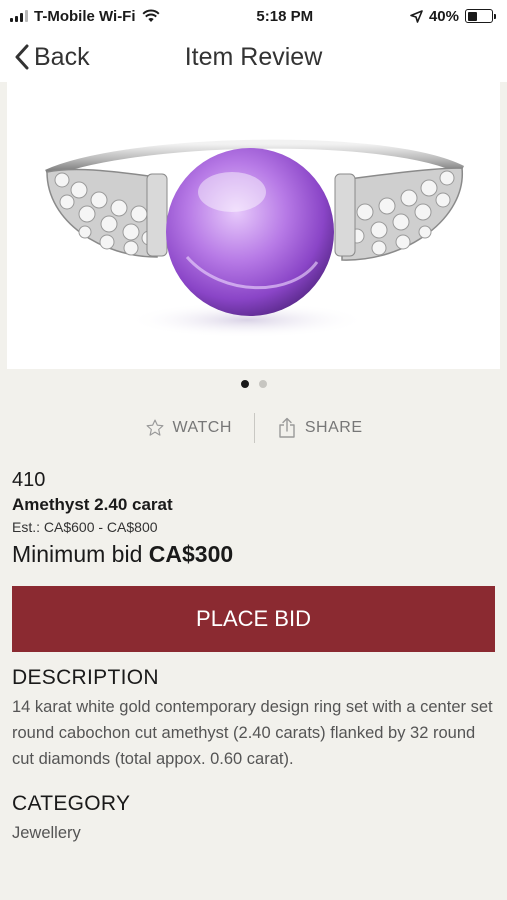  Describe the element at coordinates (262, 384) in the screenshot. I see `pager-dot` at that location.